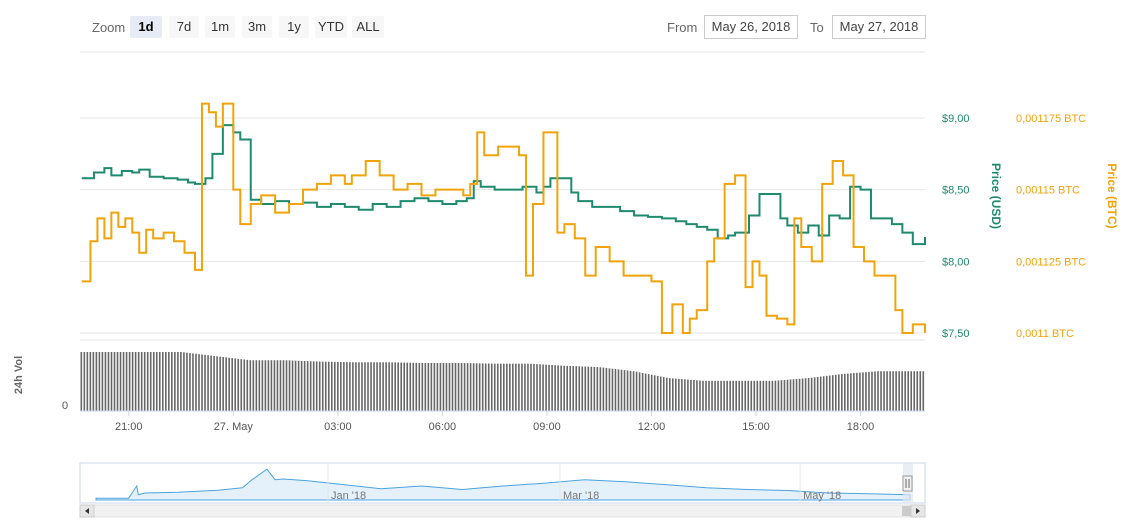 The height and width of the screenshot is (526, 1127). Describe the element at coordinates (443, 427) in the screenshot. I see `x-tick-label: 06:00` at that location.